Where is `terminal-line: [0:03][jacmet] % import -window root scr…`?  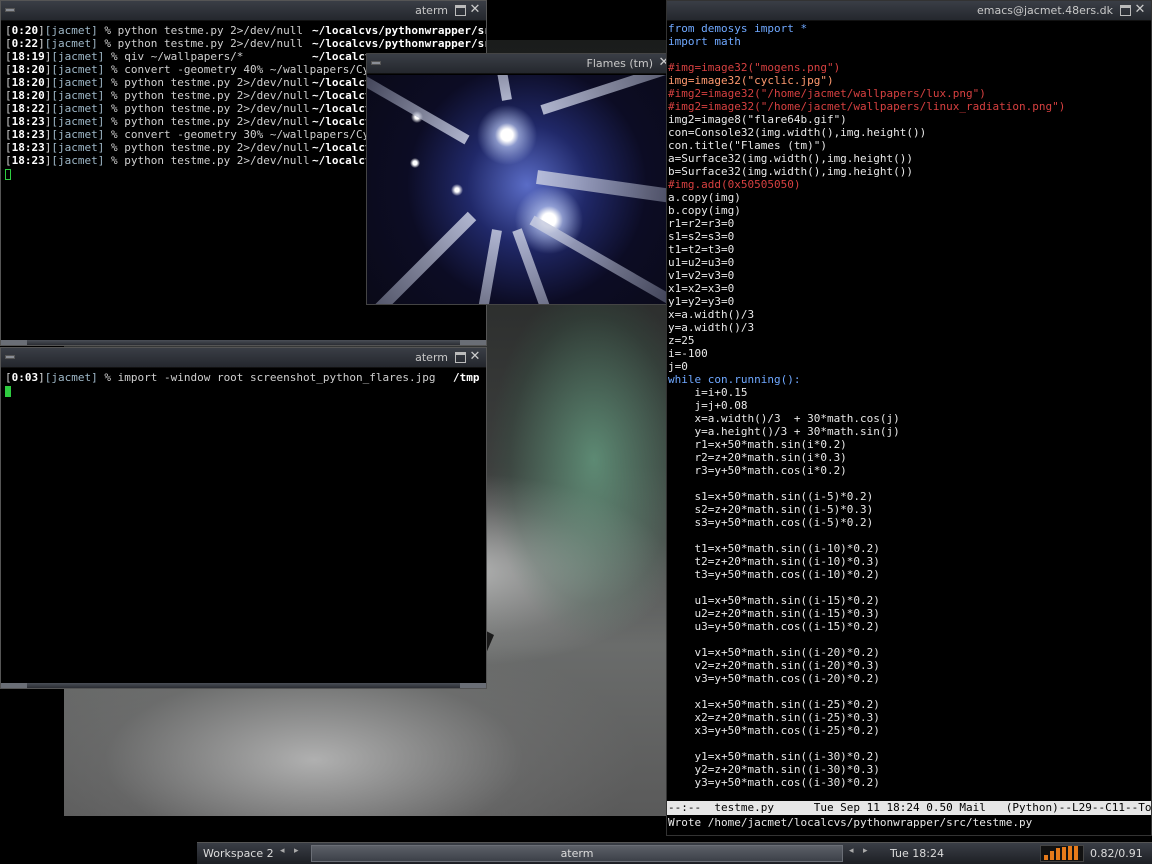 terminal-line: [0:03][jacmet] % import -window root scr… is located at coordinates (243, 377).